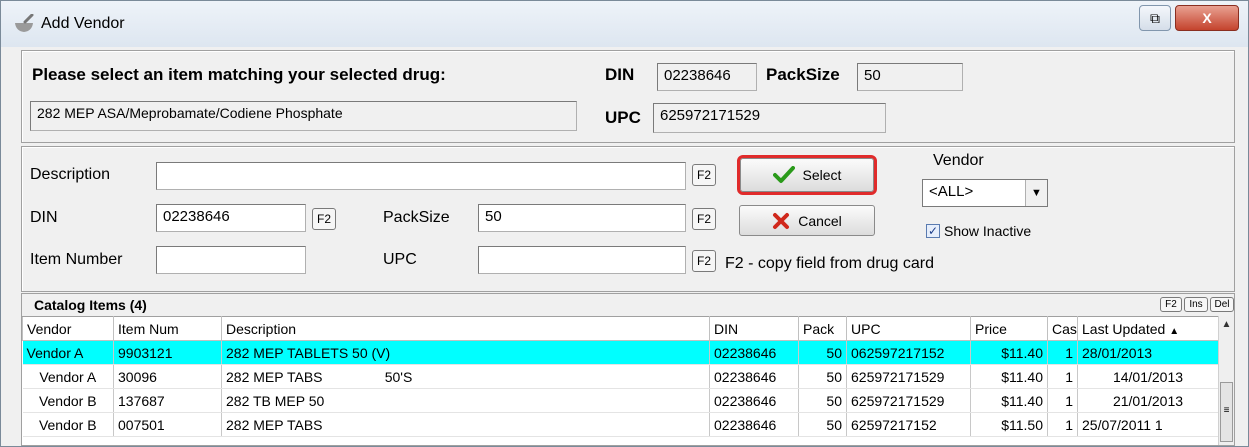 Image resolution: width=1249 pixels, height=447 pixels. I want to click on last-updated-label: Last Updated, so click(1124, 328).